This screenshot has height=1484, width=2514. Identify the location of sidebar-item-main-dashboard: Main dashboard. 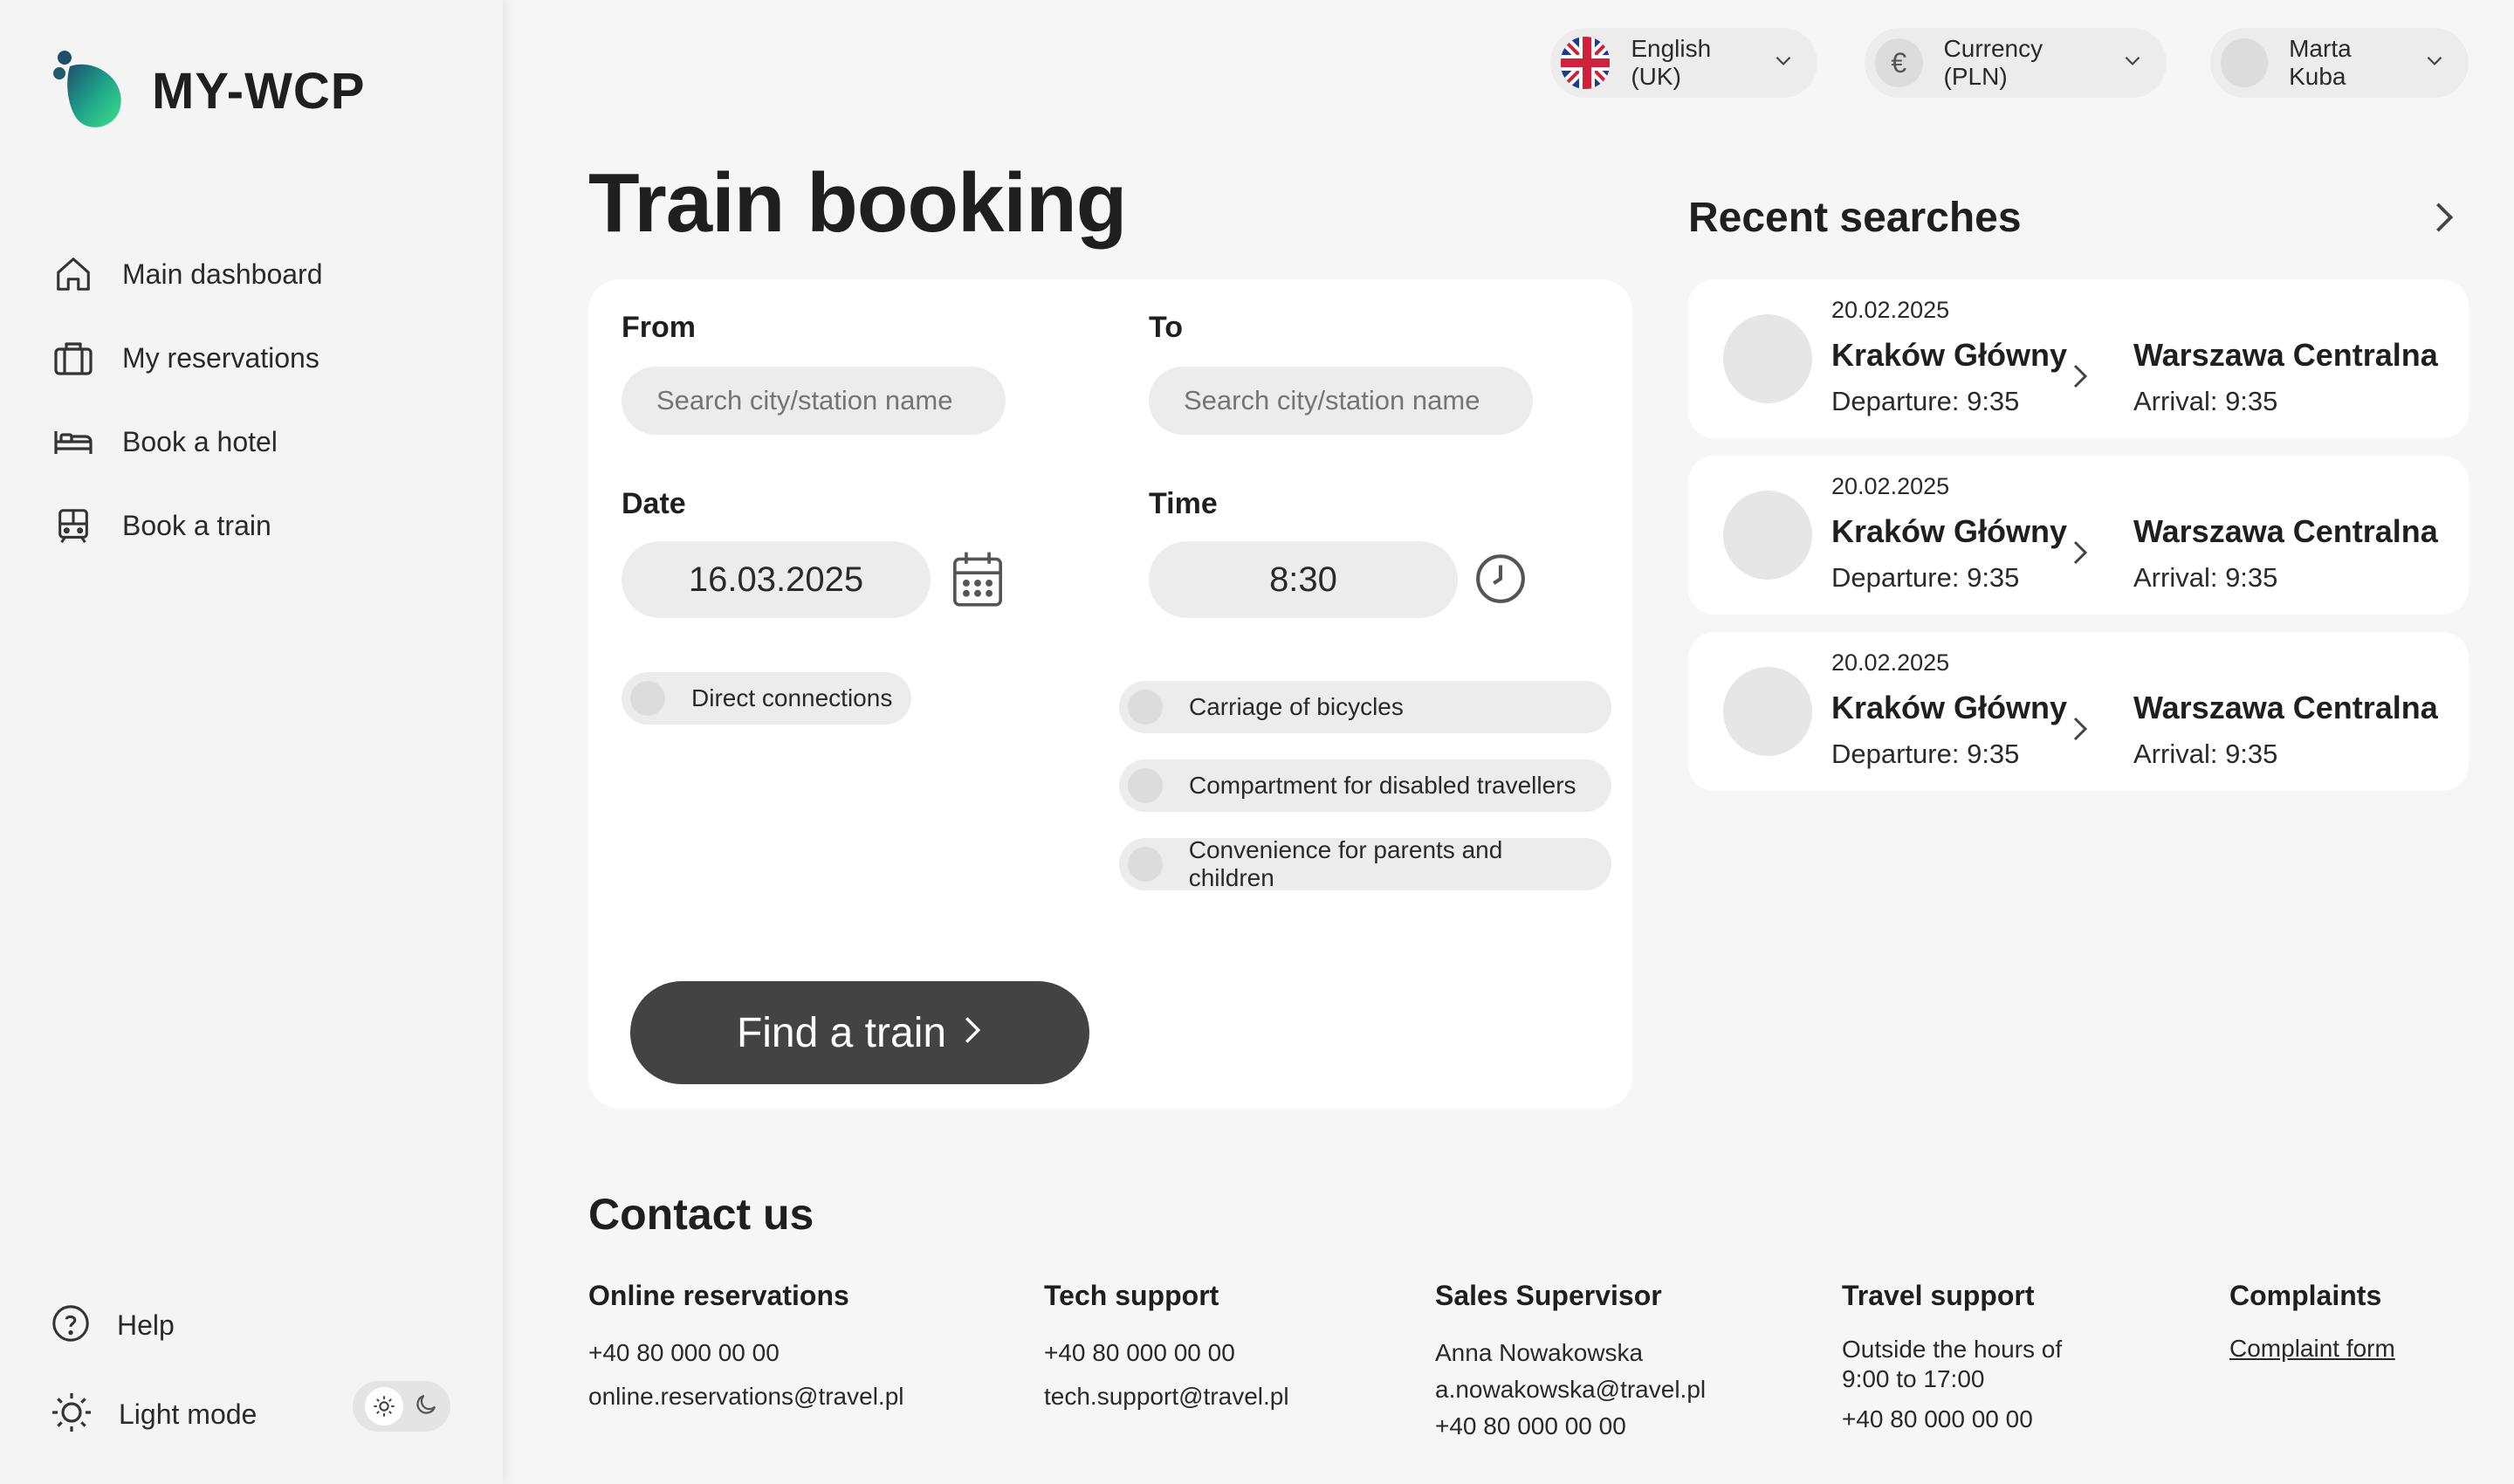
(186, 274).